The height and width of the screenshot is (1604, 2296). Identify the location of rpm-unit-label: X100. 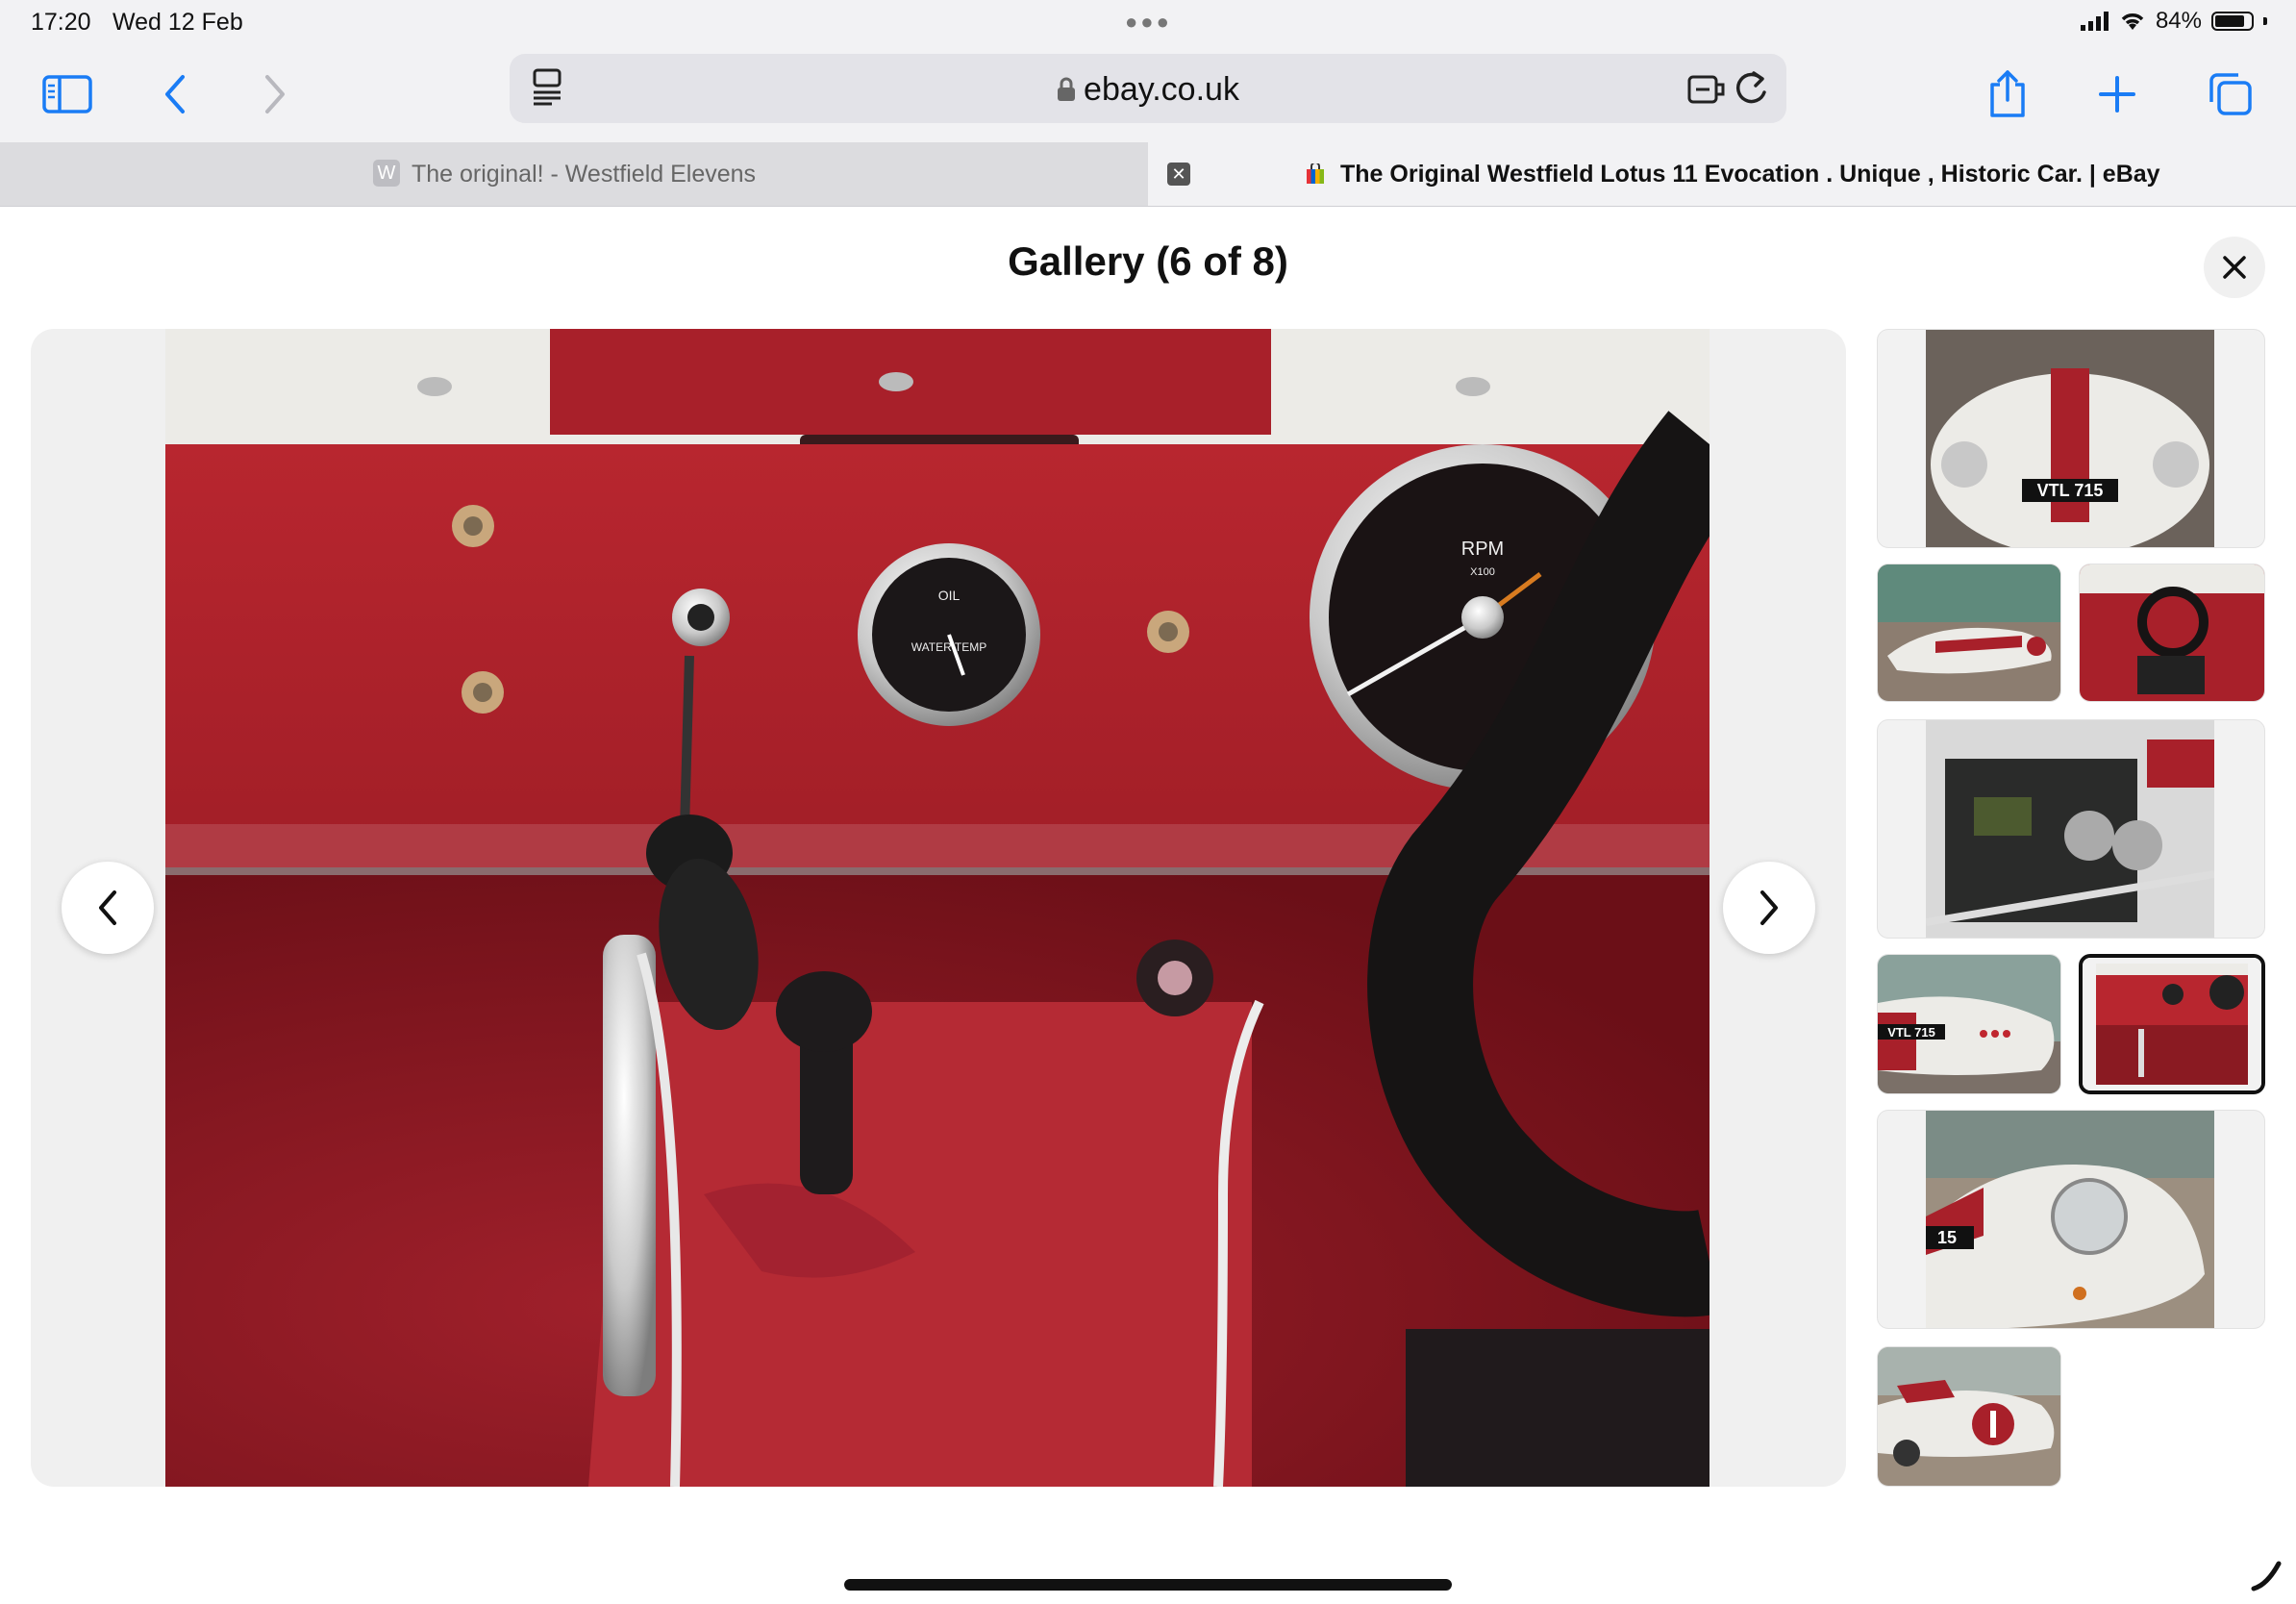
(1482, 572).